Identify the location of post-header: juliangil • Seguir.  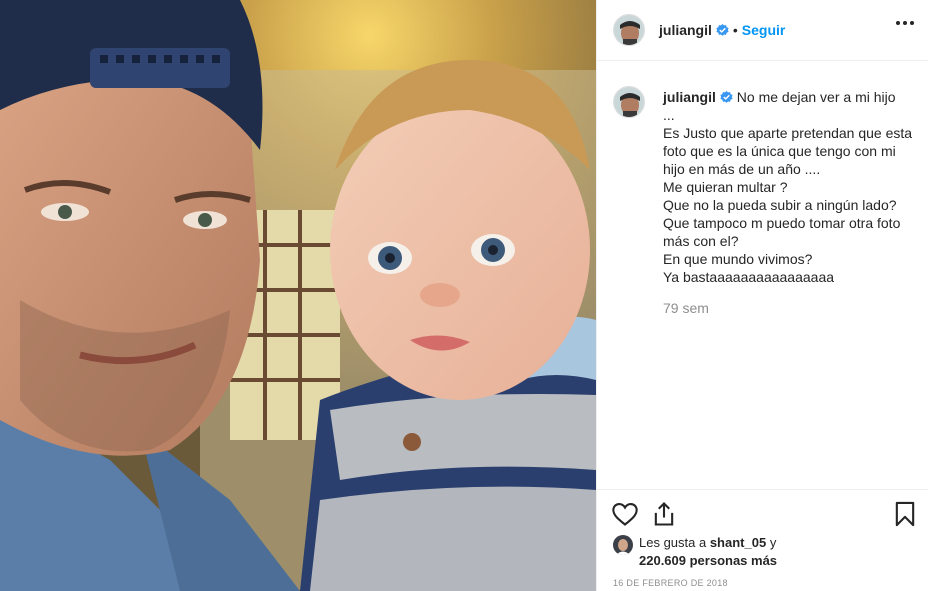
(762, 30).